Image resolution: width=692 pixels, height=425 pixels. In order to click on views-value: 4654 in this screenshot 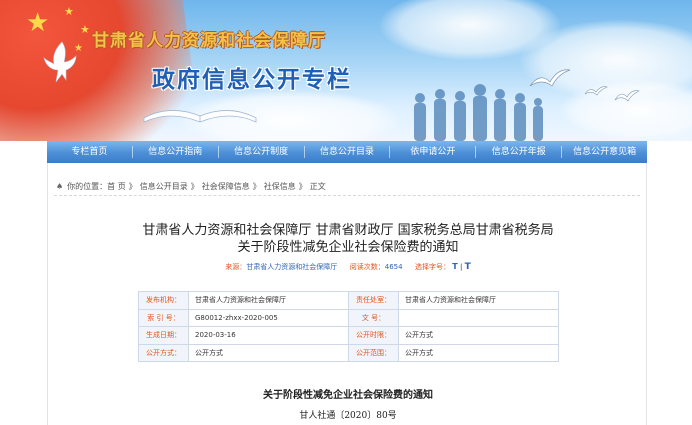, I will do `click(393, 267)`.